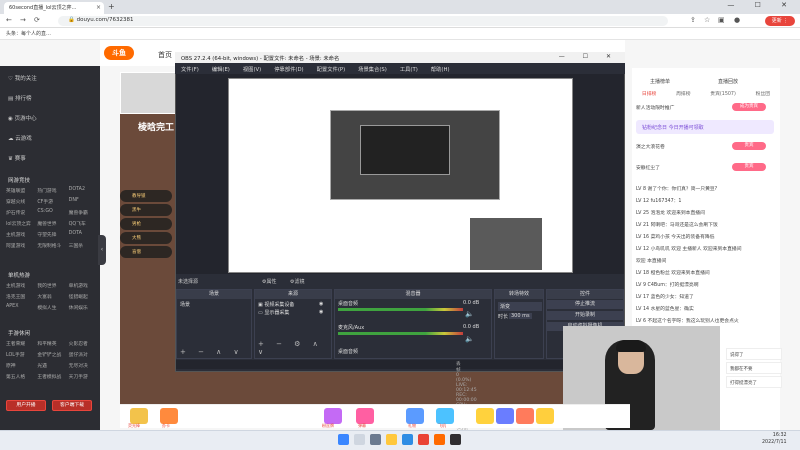 The width and height of the screenshot is (800, 450). What do you see at coordinates (20, 296) in the screenshot?
I see `game-category-link: 洛克王国` at bounding box center [20, 296].